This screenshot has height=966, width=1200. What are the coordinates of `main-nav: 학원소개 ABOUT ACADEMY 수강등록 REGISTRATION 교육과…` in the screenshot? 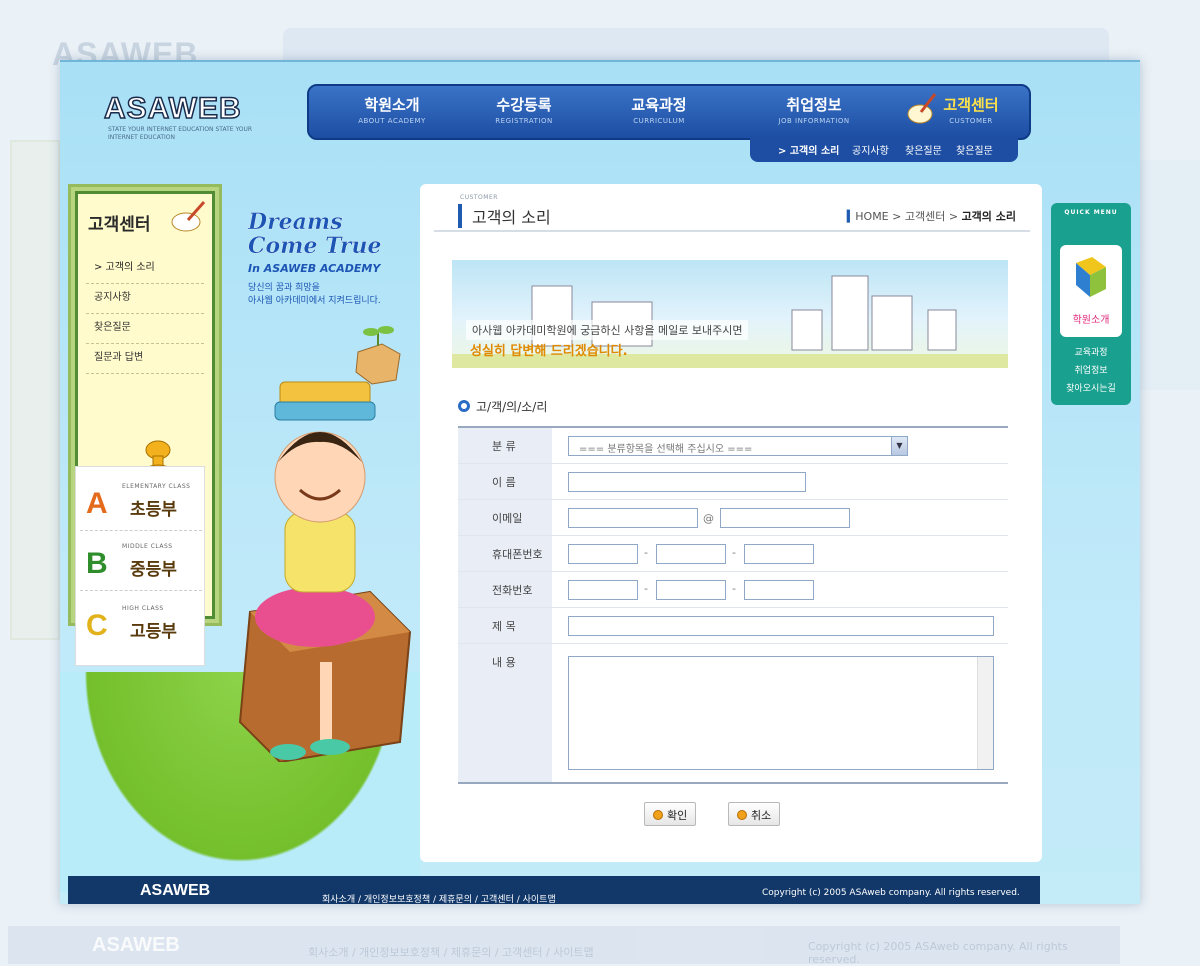 It's located at (669, 112).